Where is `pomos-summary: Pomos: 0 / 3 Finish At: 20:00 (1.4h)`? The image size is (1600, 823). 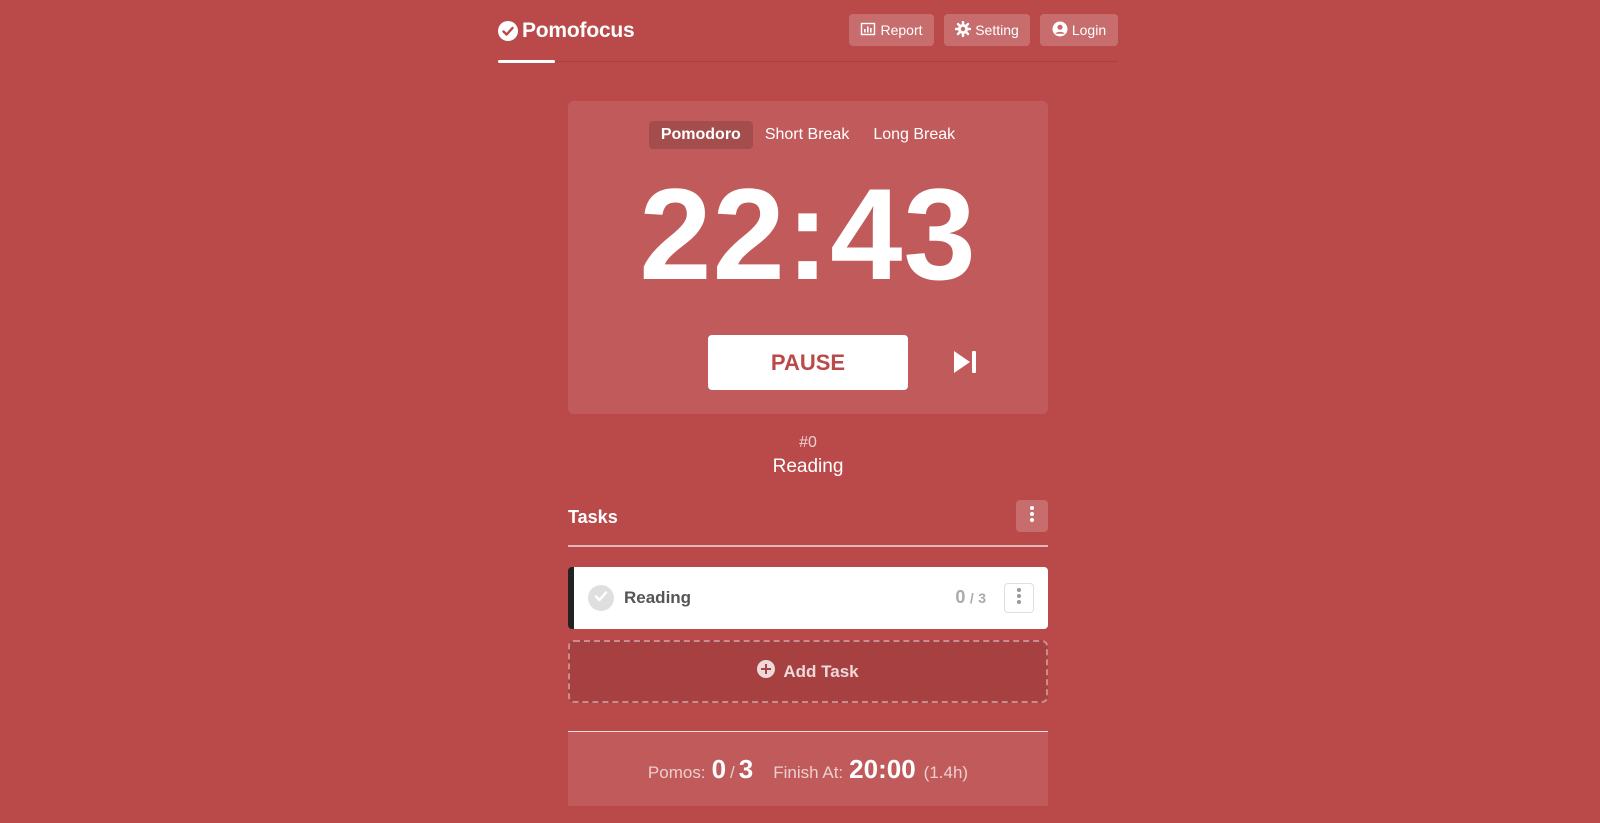 pomos-summary: Pomos: 0 / 3 Finish At: 20:00 (1.4h) is located at coordinates (808, 768).